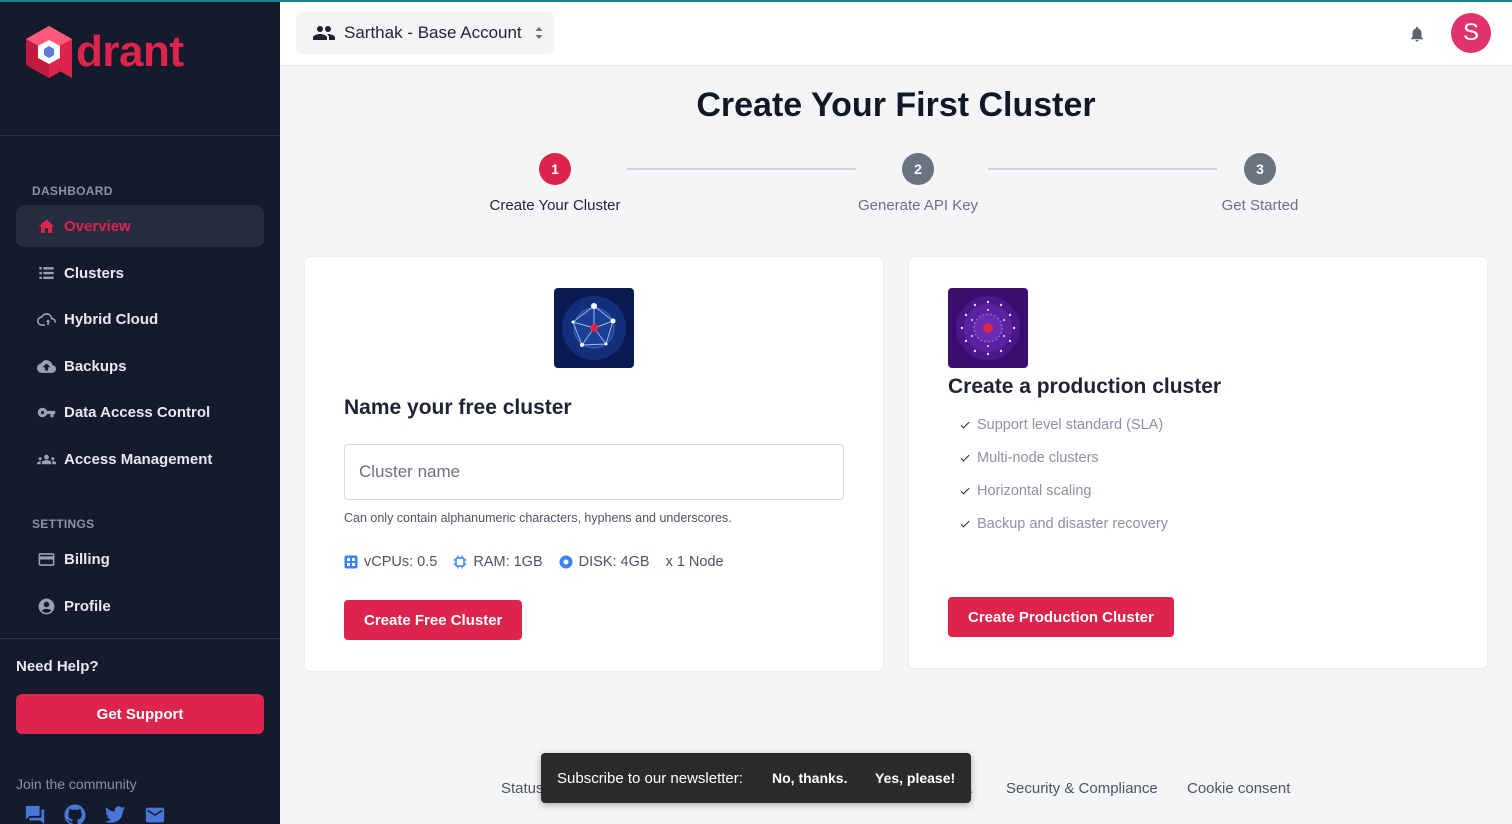 The height and width of the screenshot is (824, 1512). I want to click on feature-label: Backup and disaster recovery, so click(1073, 524).